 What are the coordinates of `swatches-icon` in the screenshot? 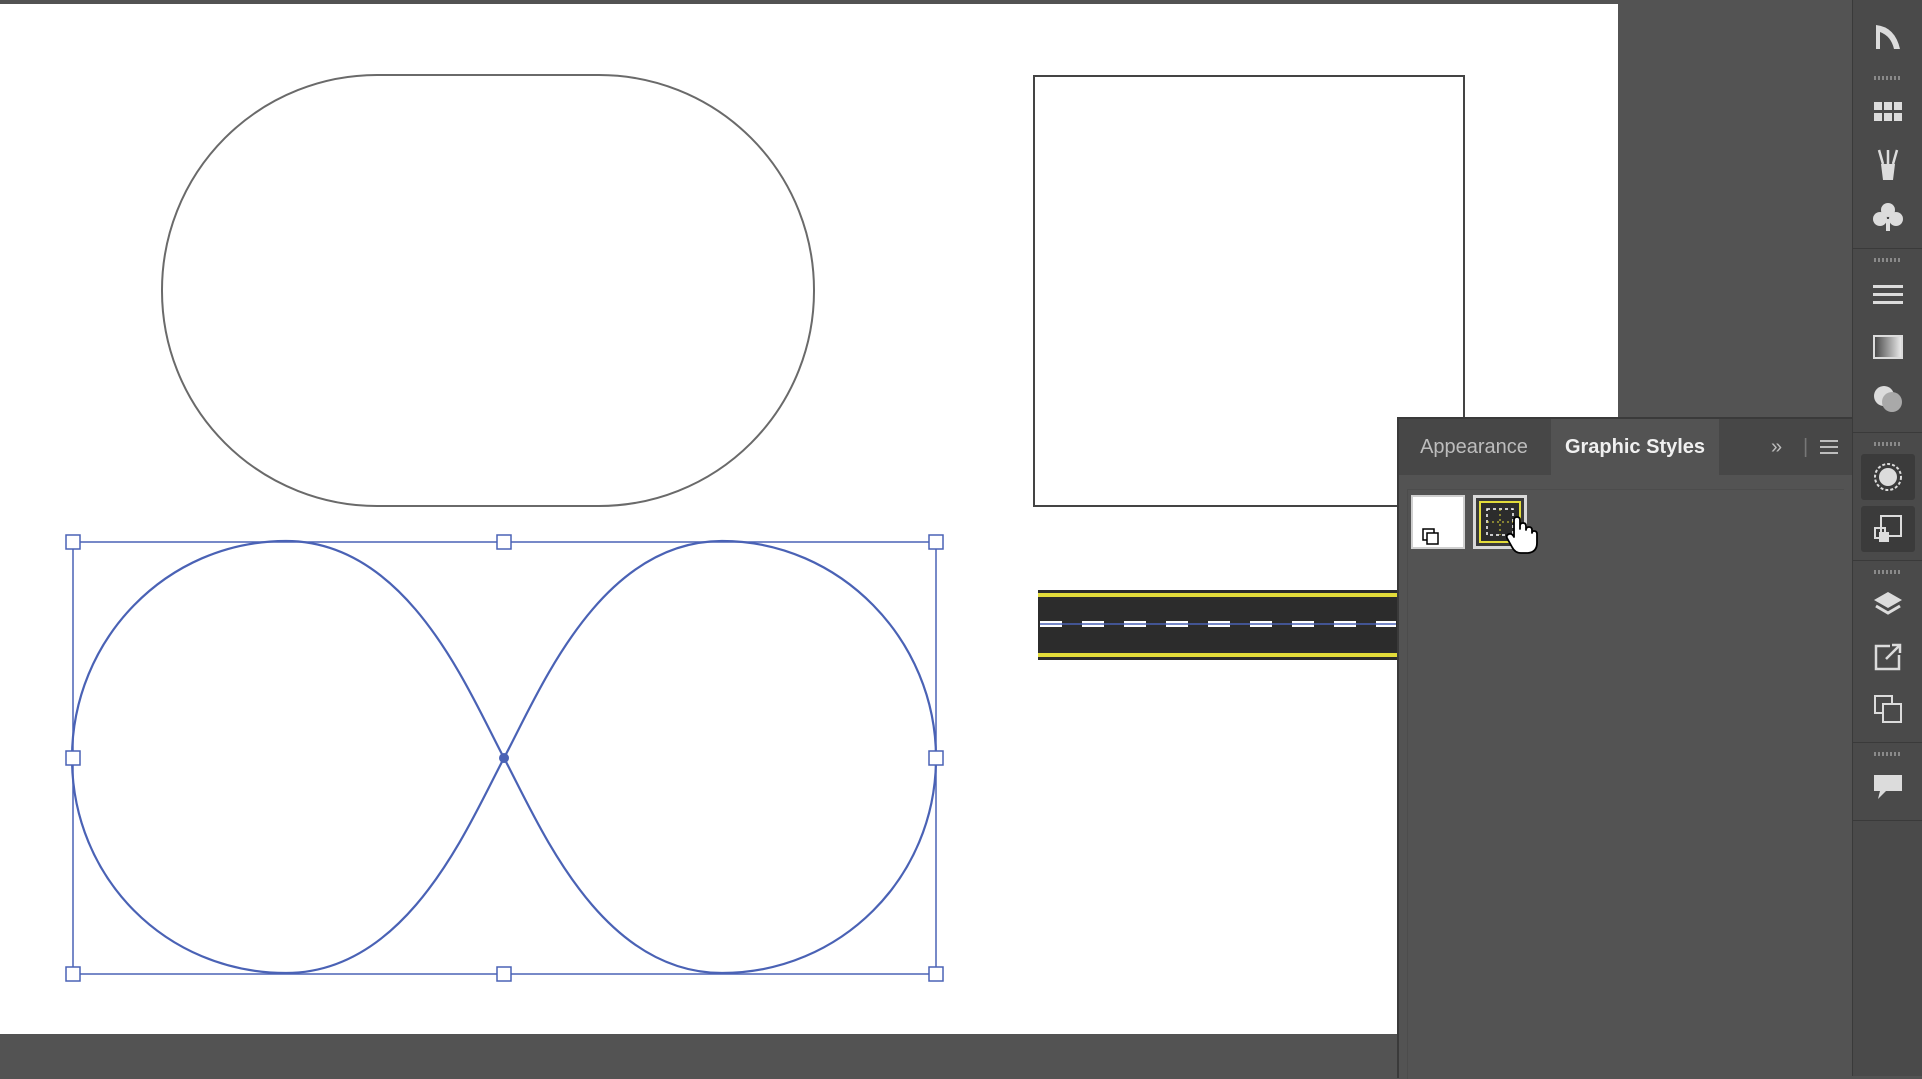 It's located at (1888, 113).